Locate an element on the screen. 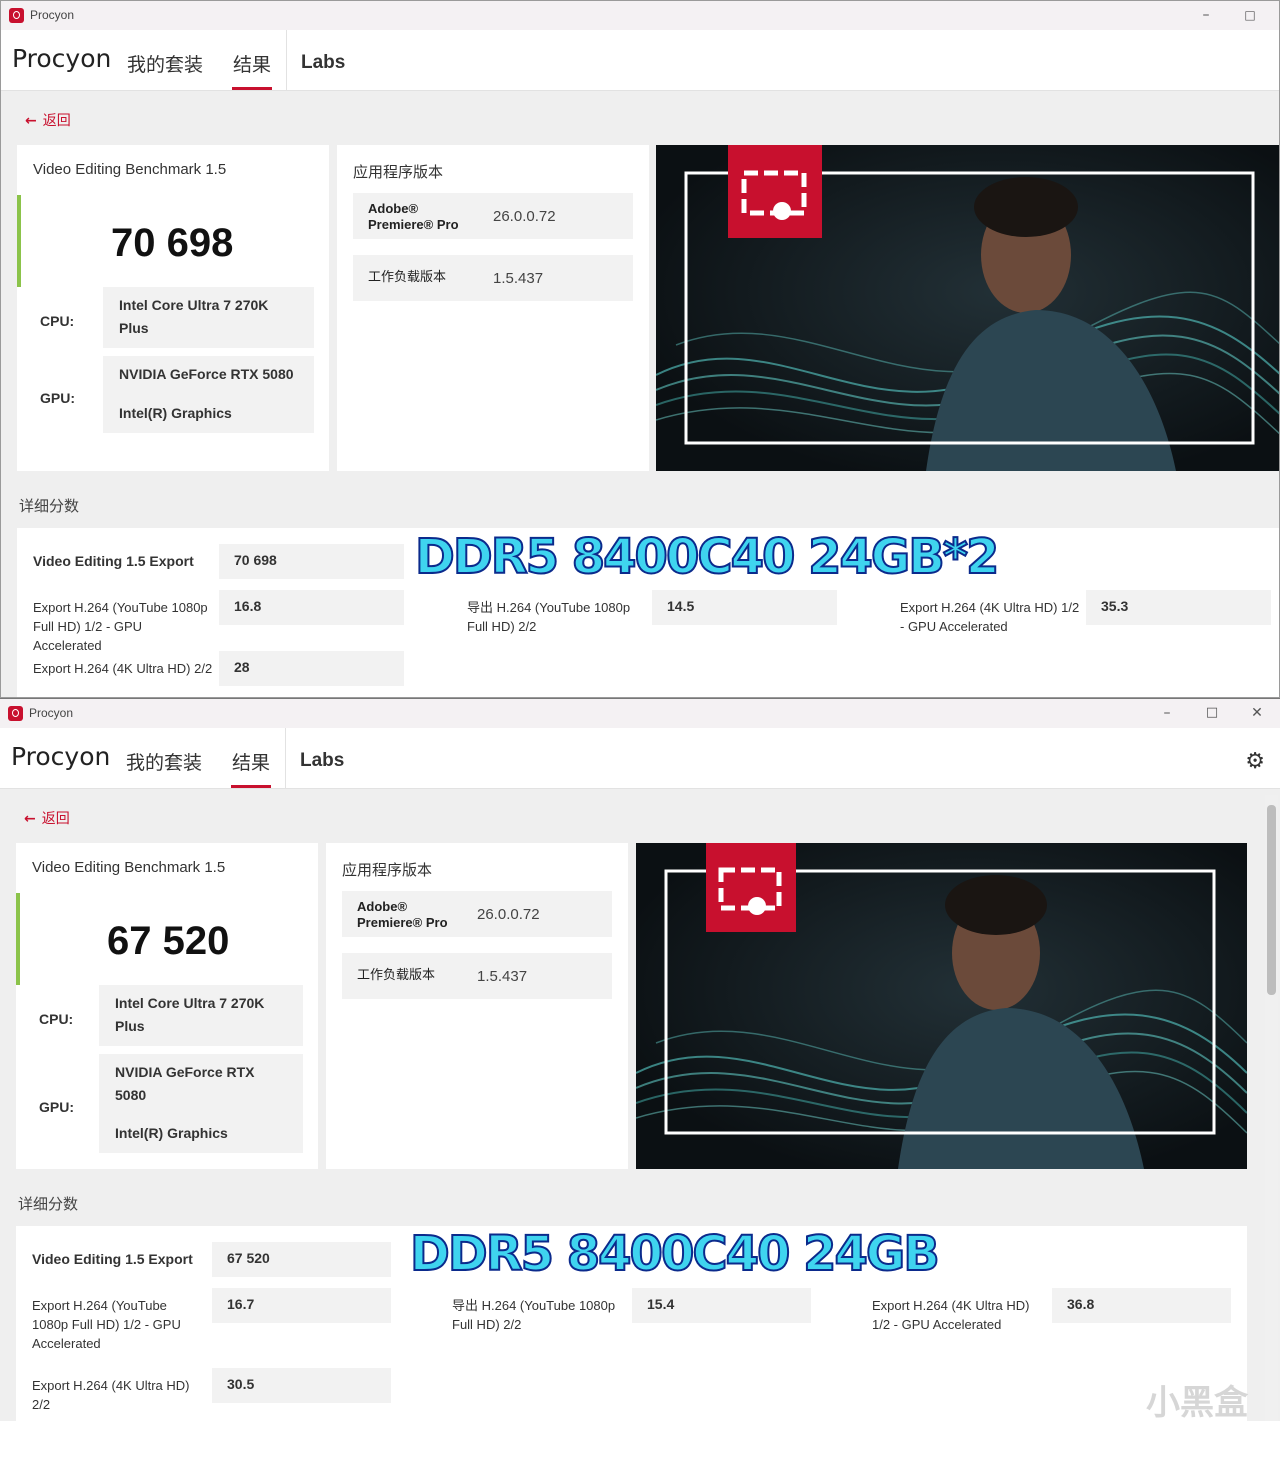  details-title: 详细分数 is located at coordinates (48, 1204).